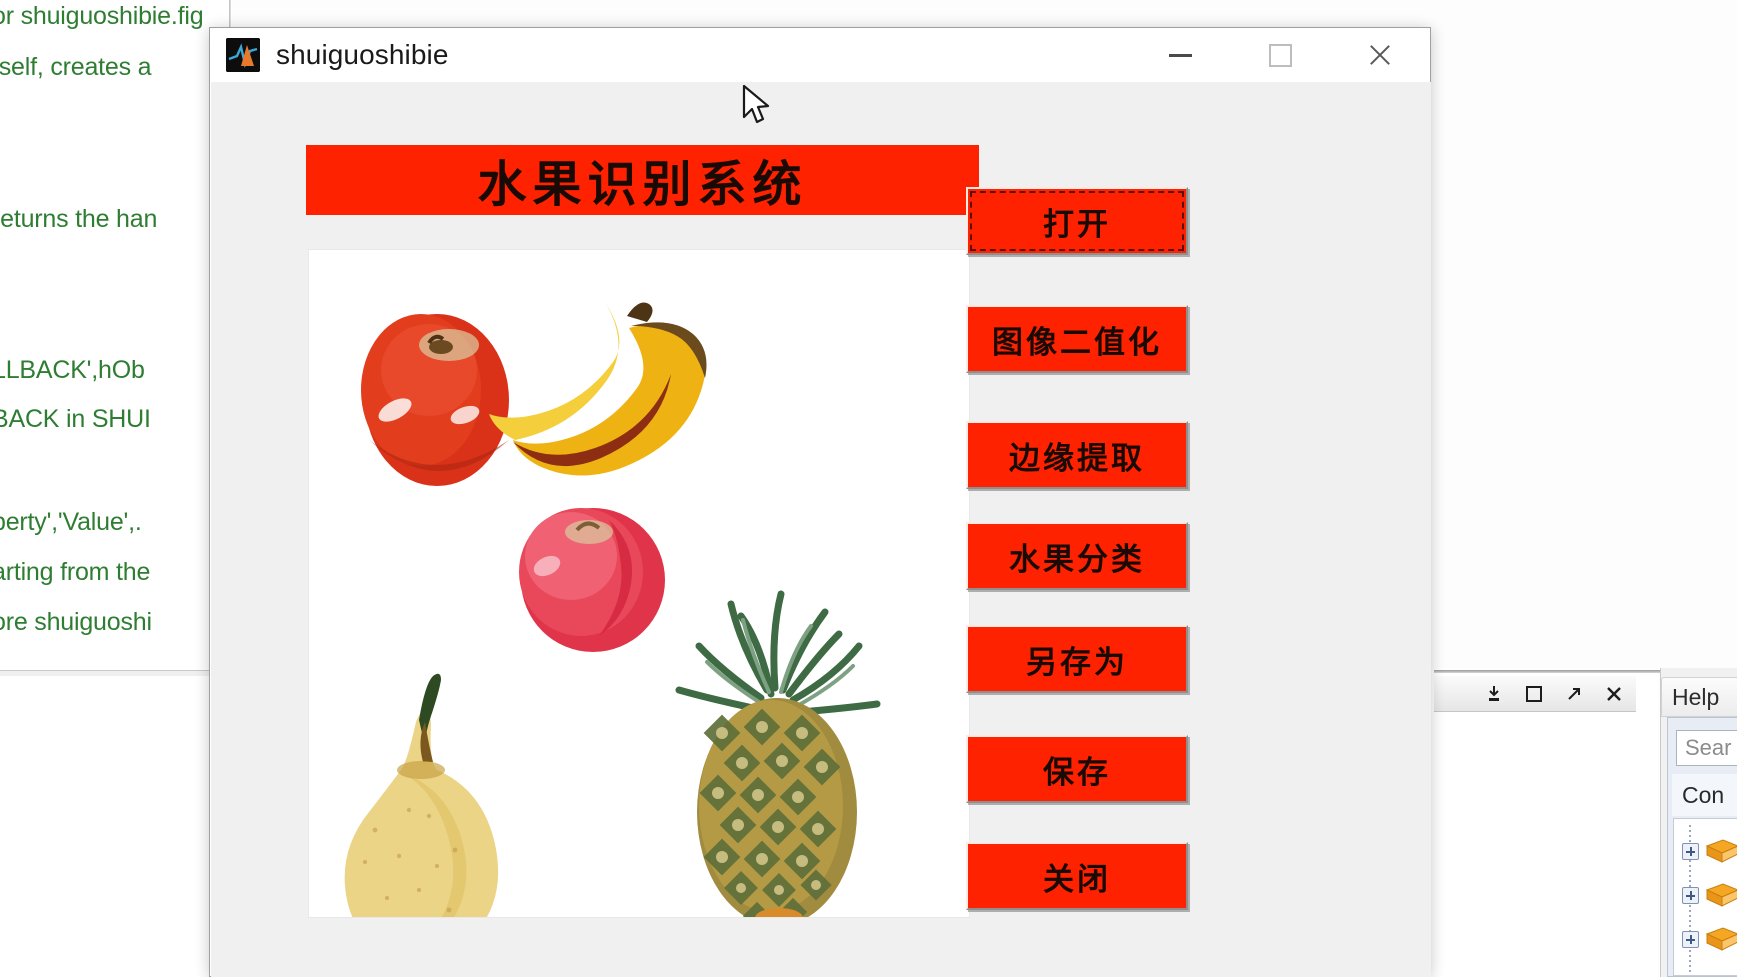 Image resolution: width=1737 pixels, height=977 pixels. Describe the element at coordinates (1494, 694) in the screenshot. I see `dock-icon` at that location.